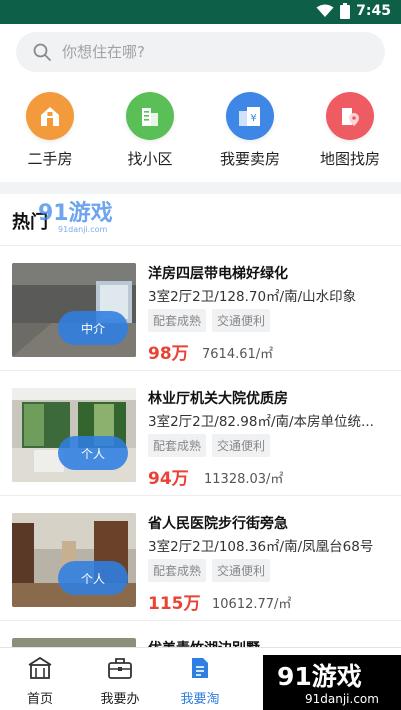  What do you see at coordinates (373, 11) in the screenshot?
I see `status-time: 7:45` at bounding box center [373, 11].